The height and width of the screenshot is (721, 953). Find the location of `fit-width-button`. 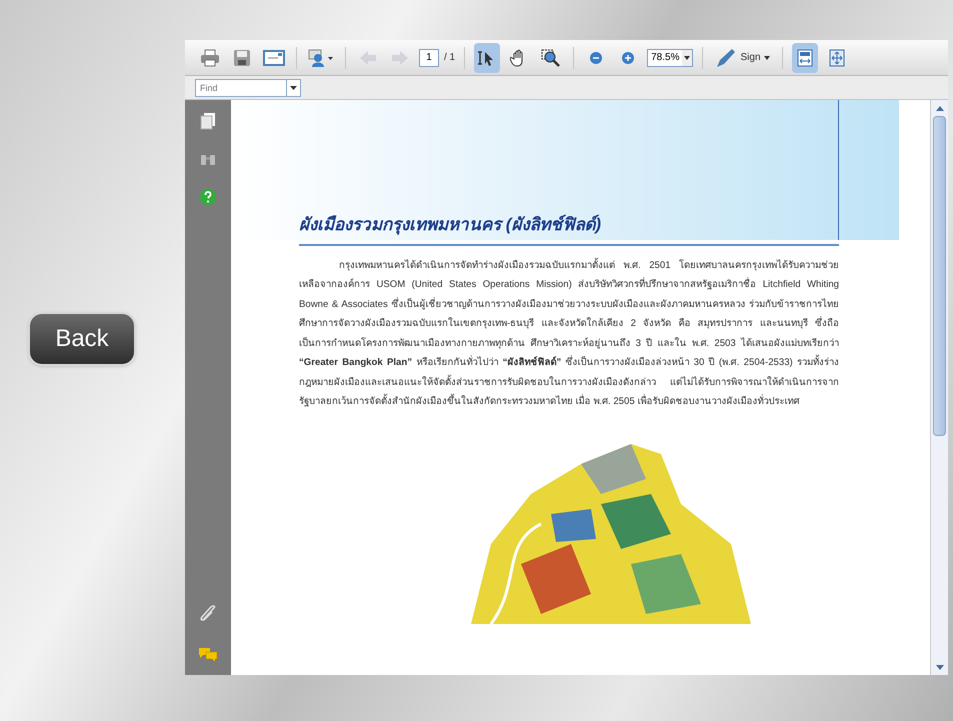

fit-width-button is located at coordinates (805, 57).